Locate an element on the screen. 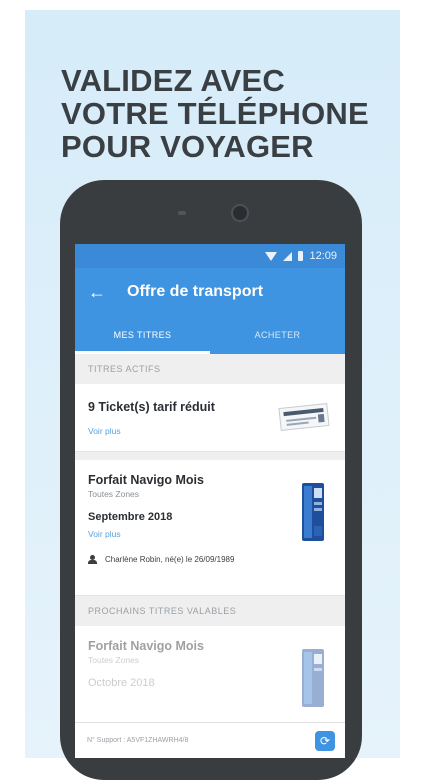 This screenshot has width=425, height=780. navigo-period: Septembre 2018 is located at coordinates (130, 517).